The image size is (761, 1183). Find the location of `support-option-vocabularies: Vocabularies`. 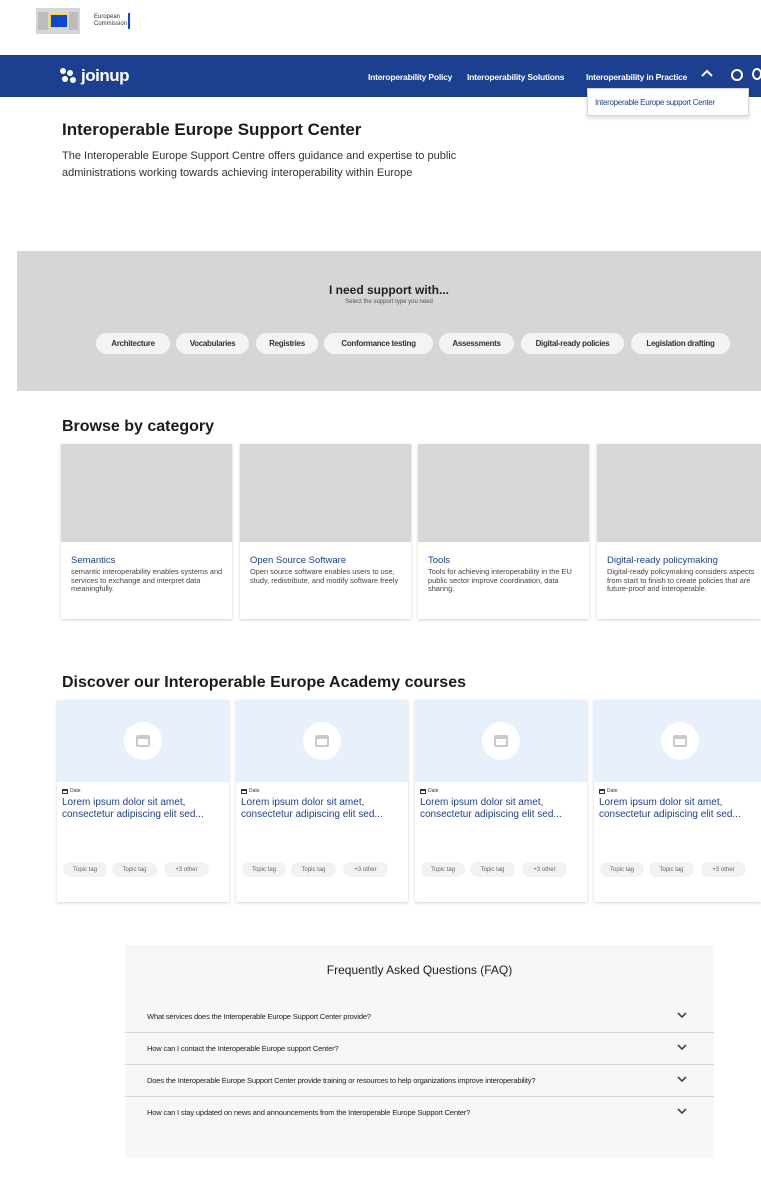

support-option-vocabularies: Vocabularies is located at coordinates (212, 343).